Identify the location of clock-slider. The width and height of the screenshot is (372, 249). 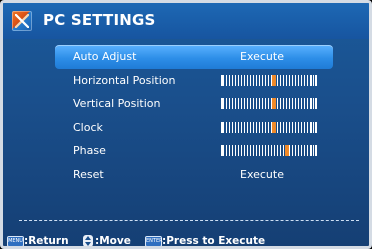
(269, 127).